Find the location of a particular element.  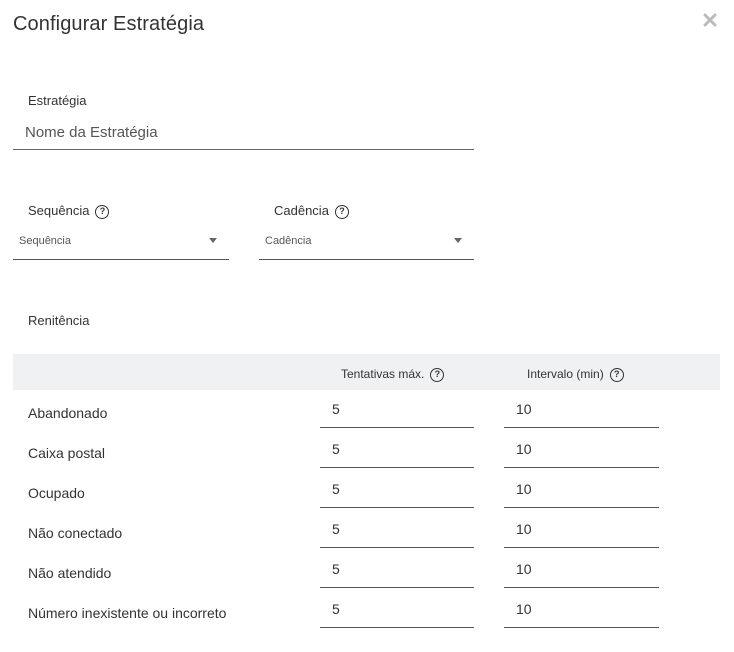

sequence-label-row: Sequência? is located at coordinates (69, 211).